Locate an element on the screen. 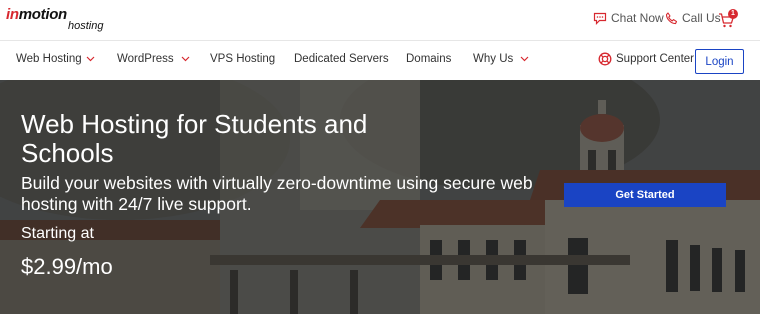  nav-item-label: Why Us is located at coordinates (493, 59).